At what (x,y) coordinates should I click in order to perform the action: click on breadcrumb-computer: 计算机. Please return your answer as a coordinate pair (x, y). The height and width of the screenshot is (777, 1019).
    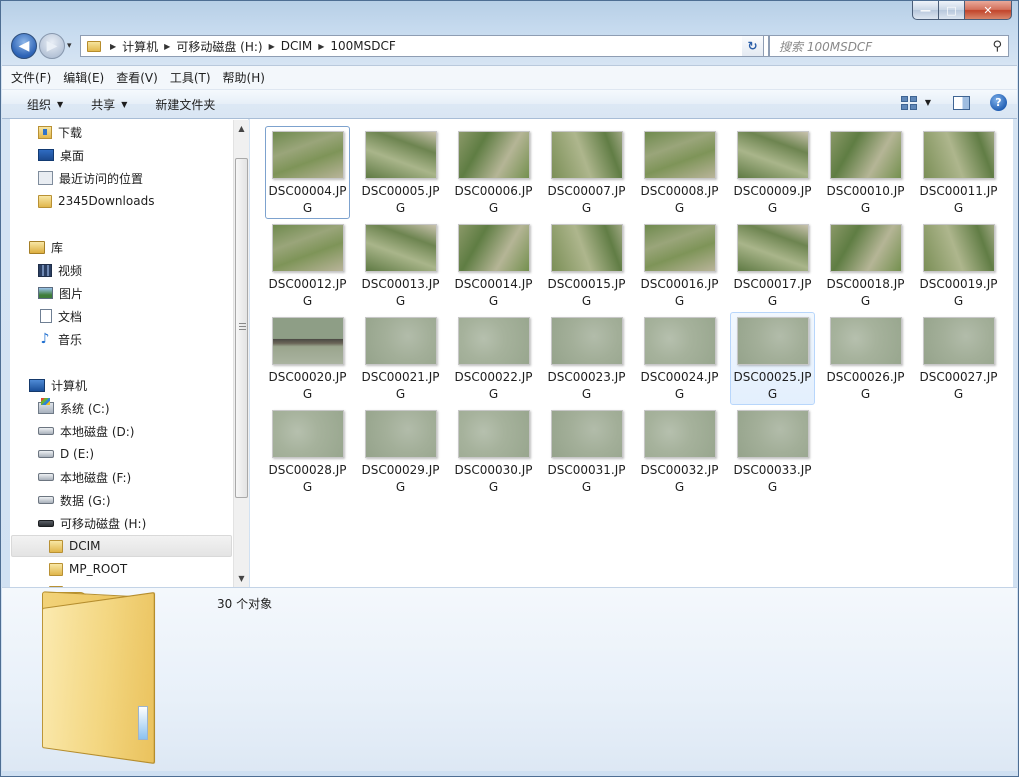
    Looking at the image, I should click on (140, 46).